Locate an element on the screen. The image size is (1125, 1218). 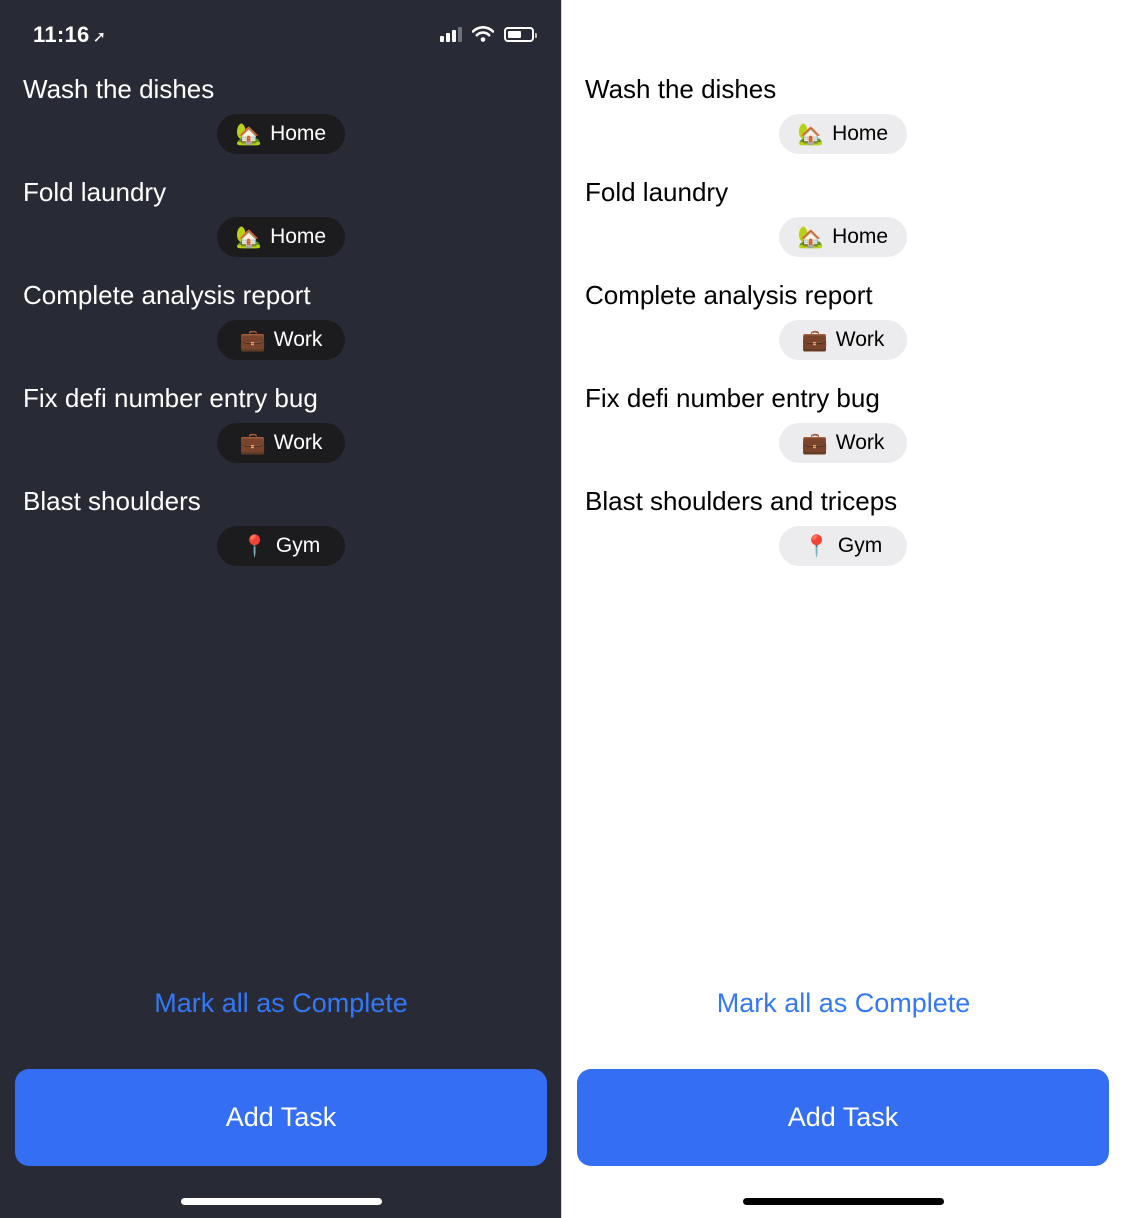
task-title: Blast shoulders is located at coordinates (112, 501).